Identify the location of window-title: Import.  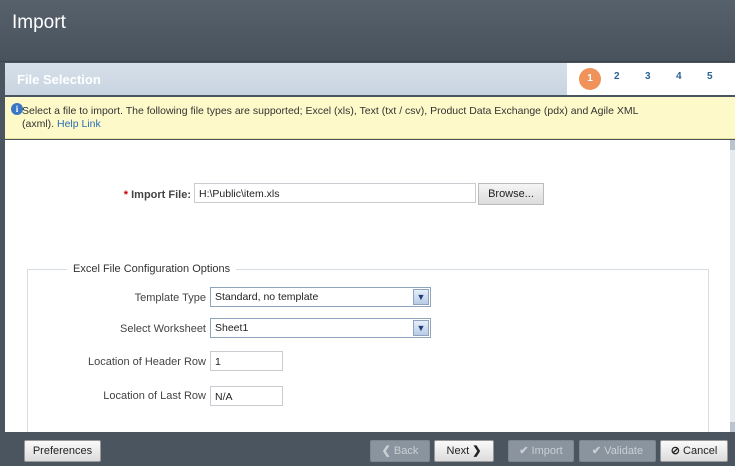
(39, 22).